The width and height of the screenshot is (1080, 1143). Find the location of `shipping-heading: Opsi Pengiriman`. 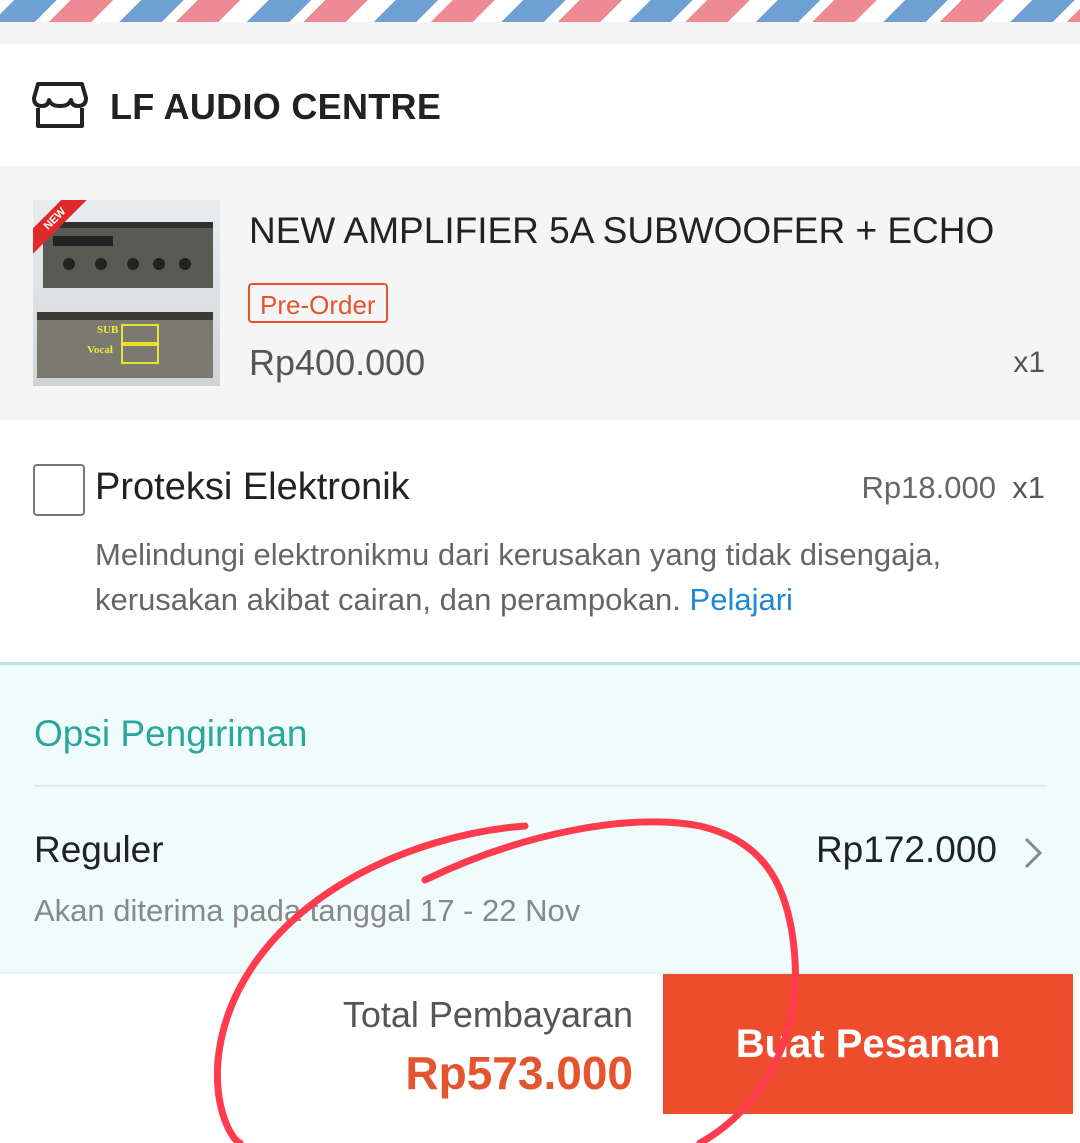

shipping-heading: Opsi Pengiriman is located at coordinates (171, 733).